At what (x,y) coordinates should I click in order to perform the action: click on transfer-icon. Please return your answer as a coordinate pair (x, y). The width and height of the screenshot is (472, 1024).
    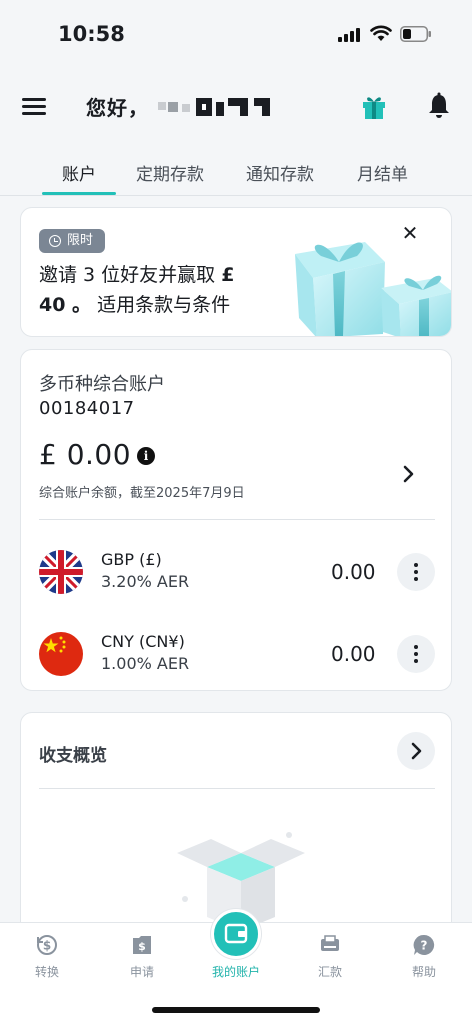
    Looking at the image, I should click on (330, 943).